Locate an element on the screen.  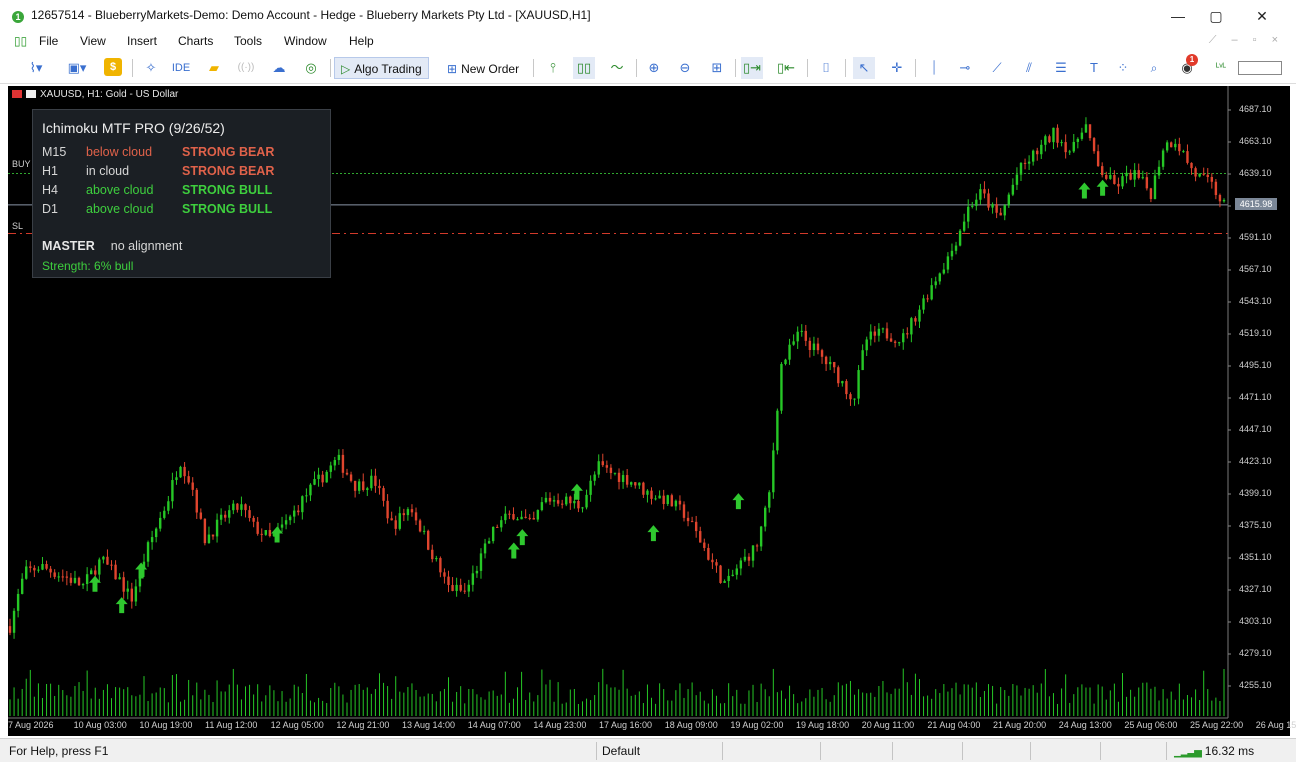
price-tick-label: 4399.10 is located at coordinates (1255, 493).